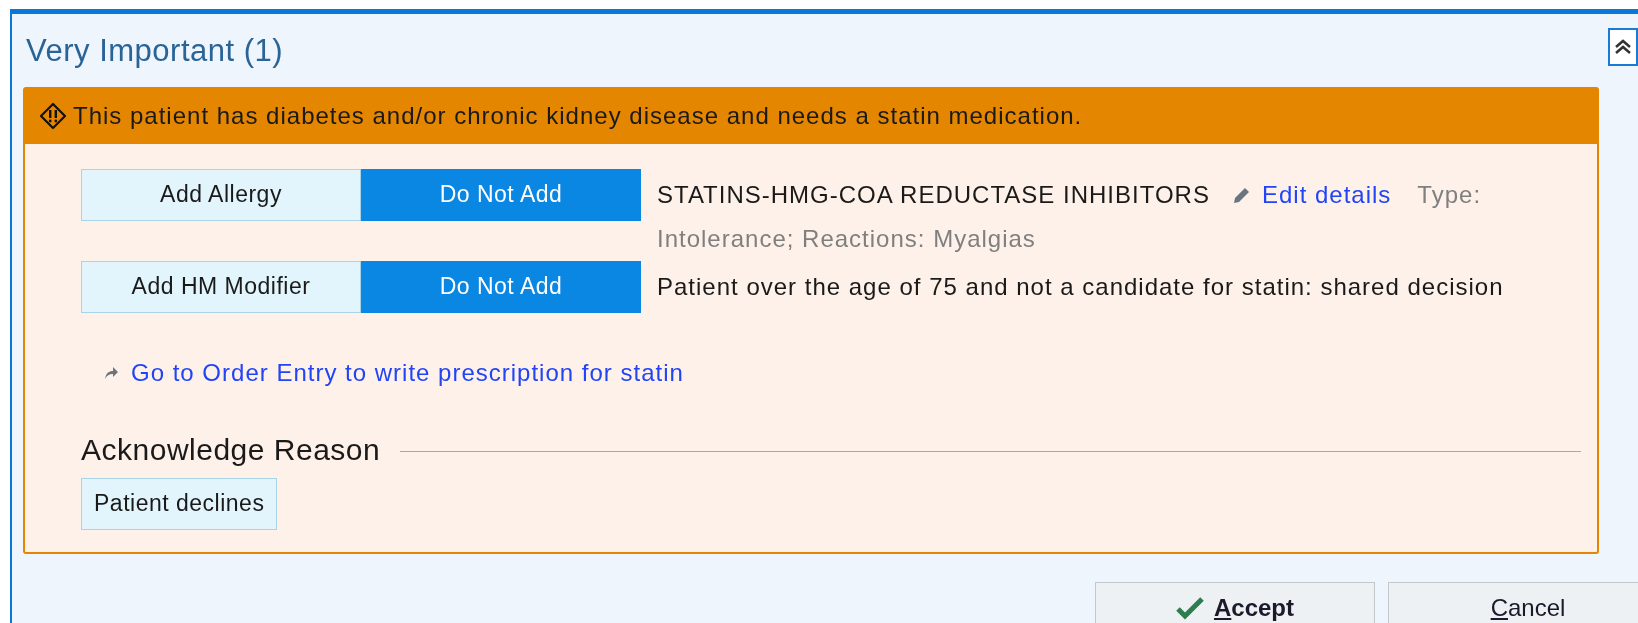  What do you see at coordinates (1235, 602) in the screenshot?
I see `accept-button: Accept` at bounding box center [1235, 602].